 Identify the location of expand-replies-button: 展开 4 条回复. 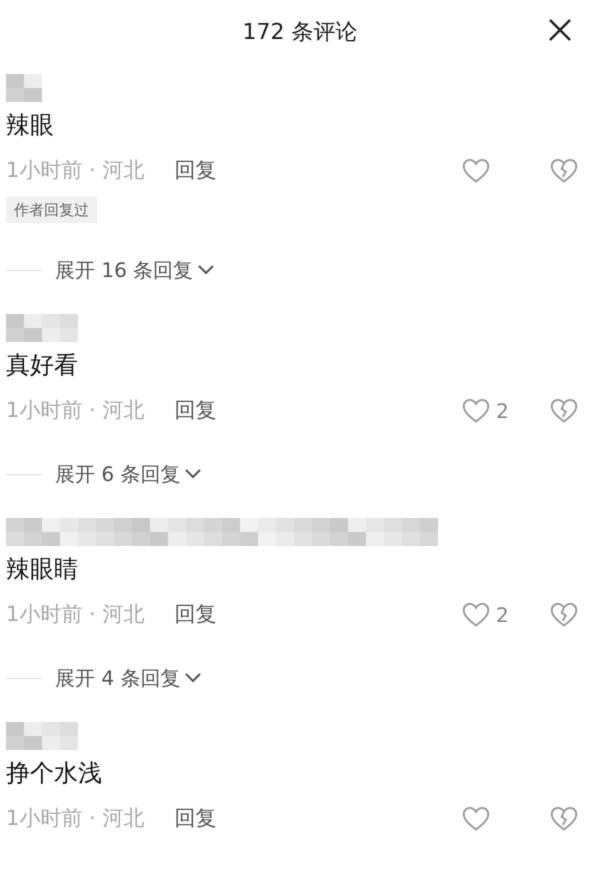
(128, 678).